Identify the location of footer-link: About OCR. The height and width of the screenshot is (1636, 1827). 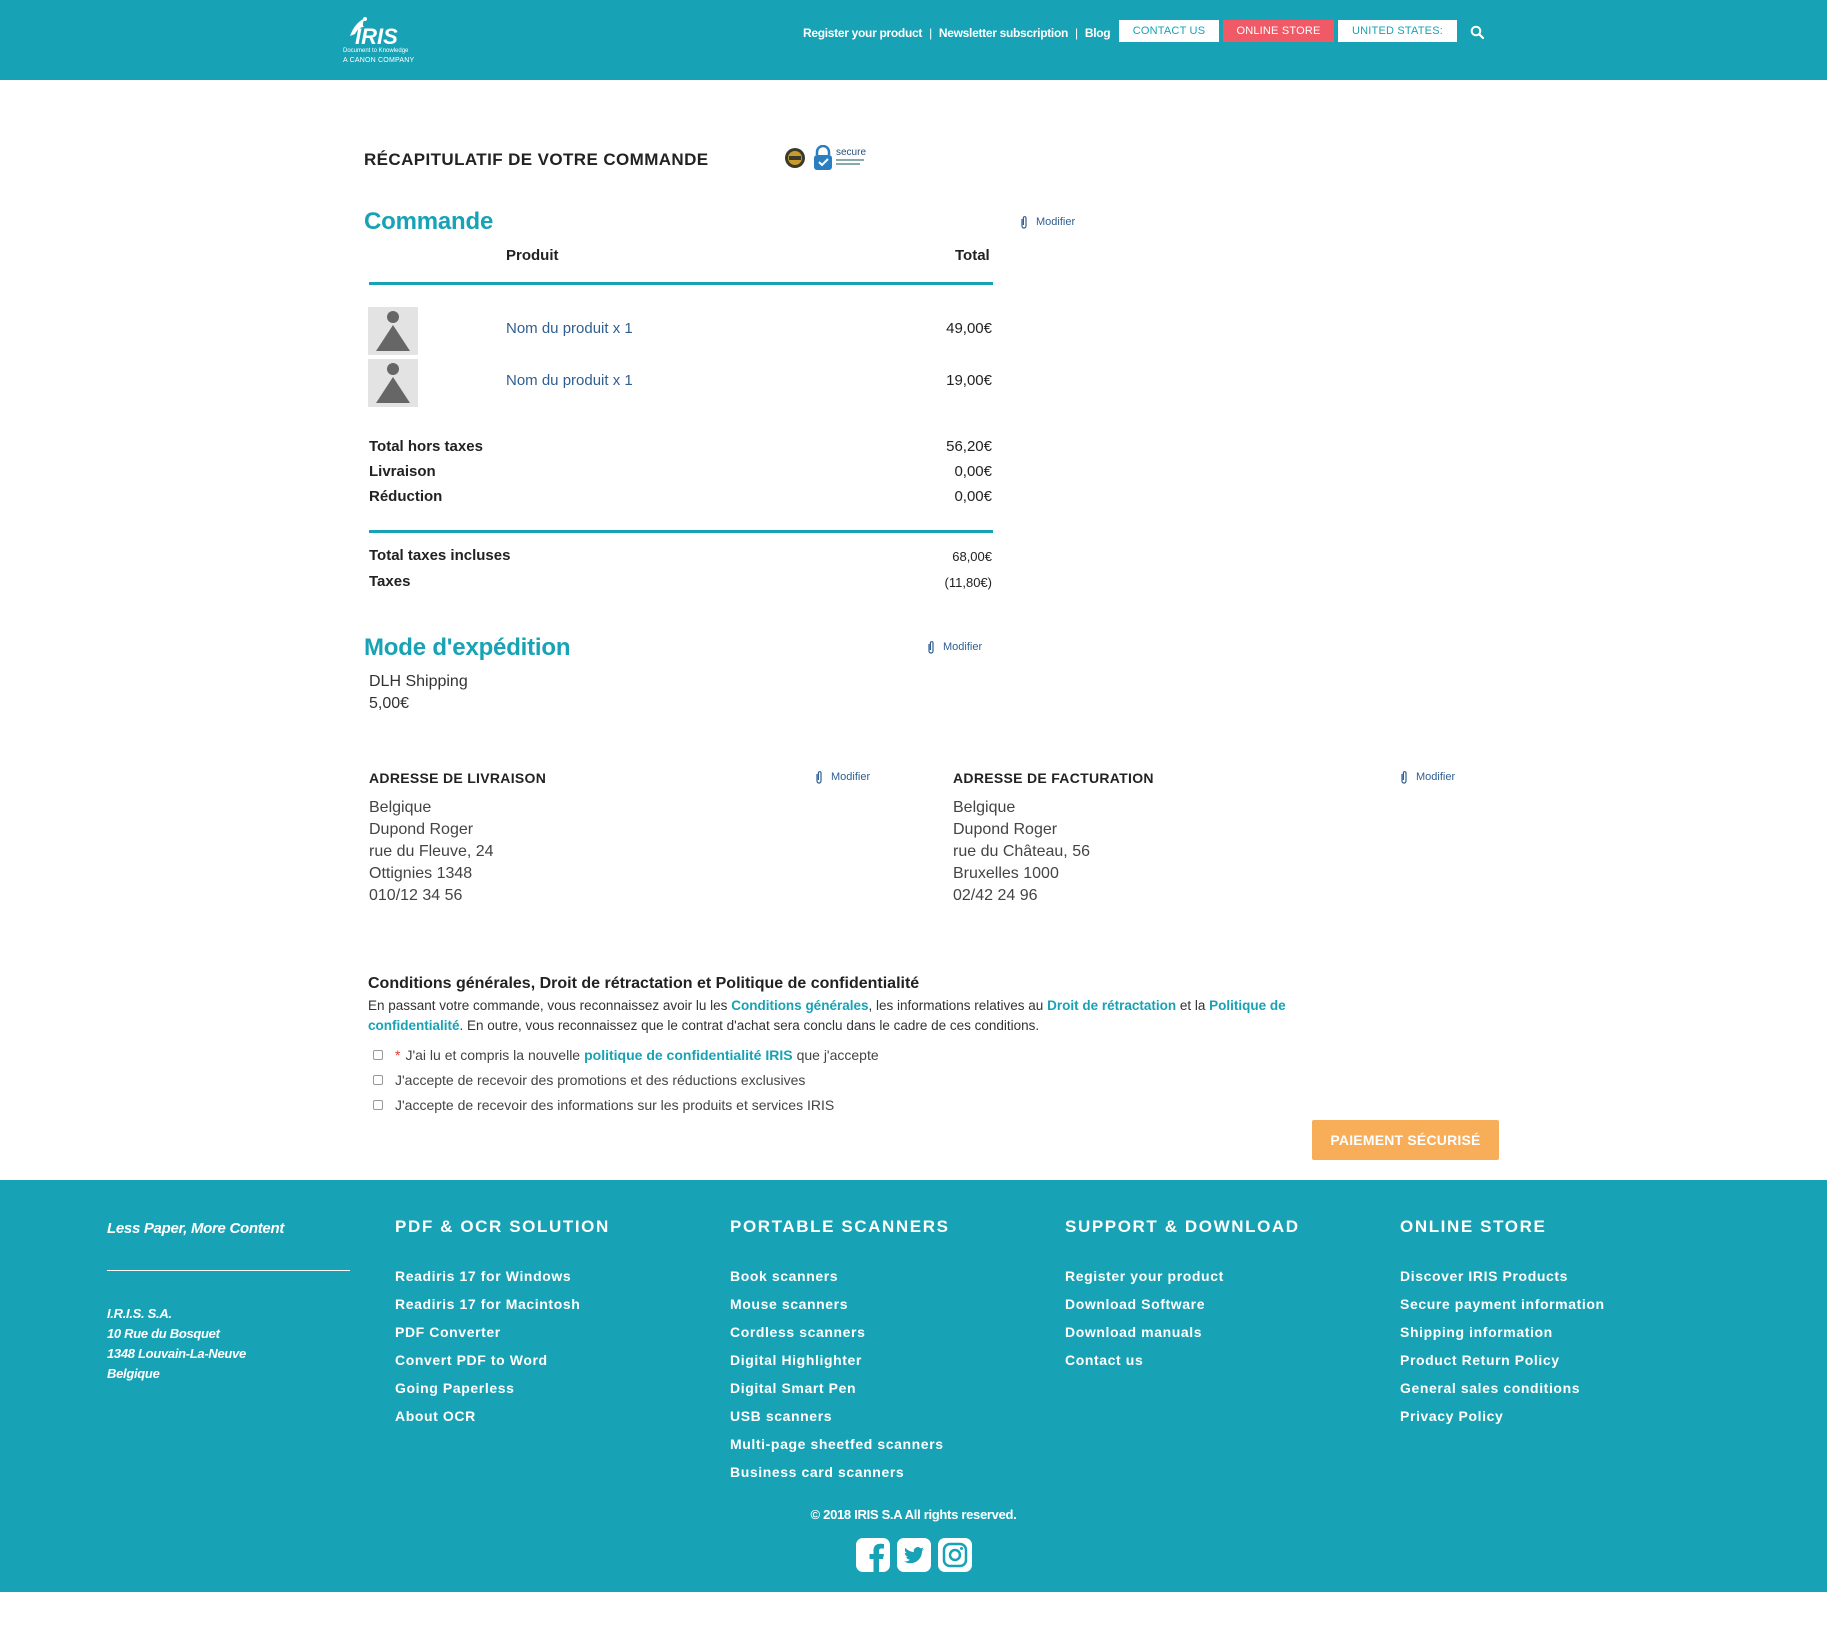
(502, 1416).